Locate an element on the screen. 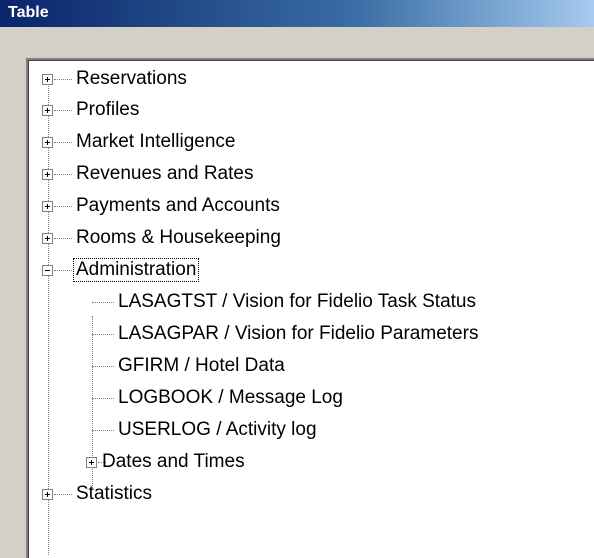 The height and width of the screenshot is (558, 594). tree-item-payments-and-accounts: Payments and Accounts is located at coordinates (178, 206).